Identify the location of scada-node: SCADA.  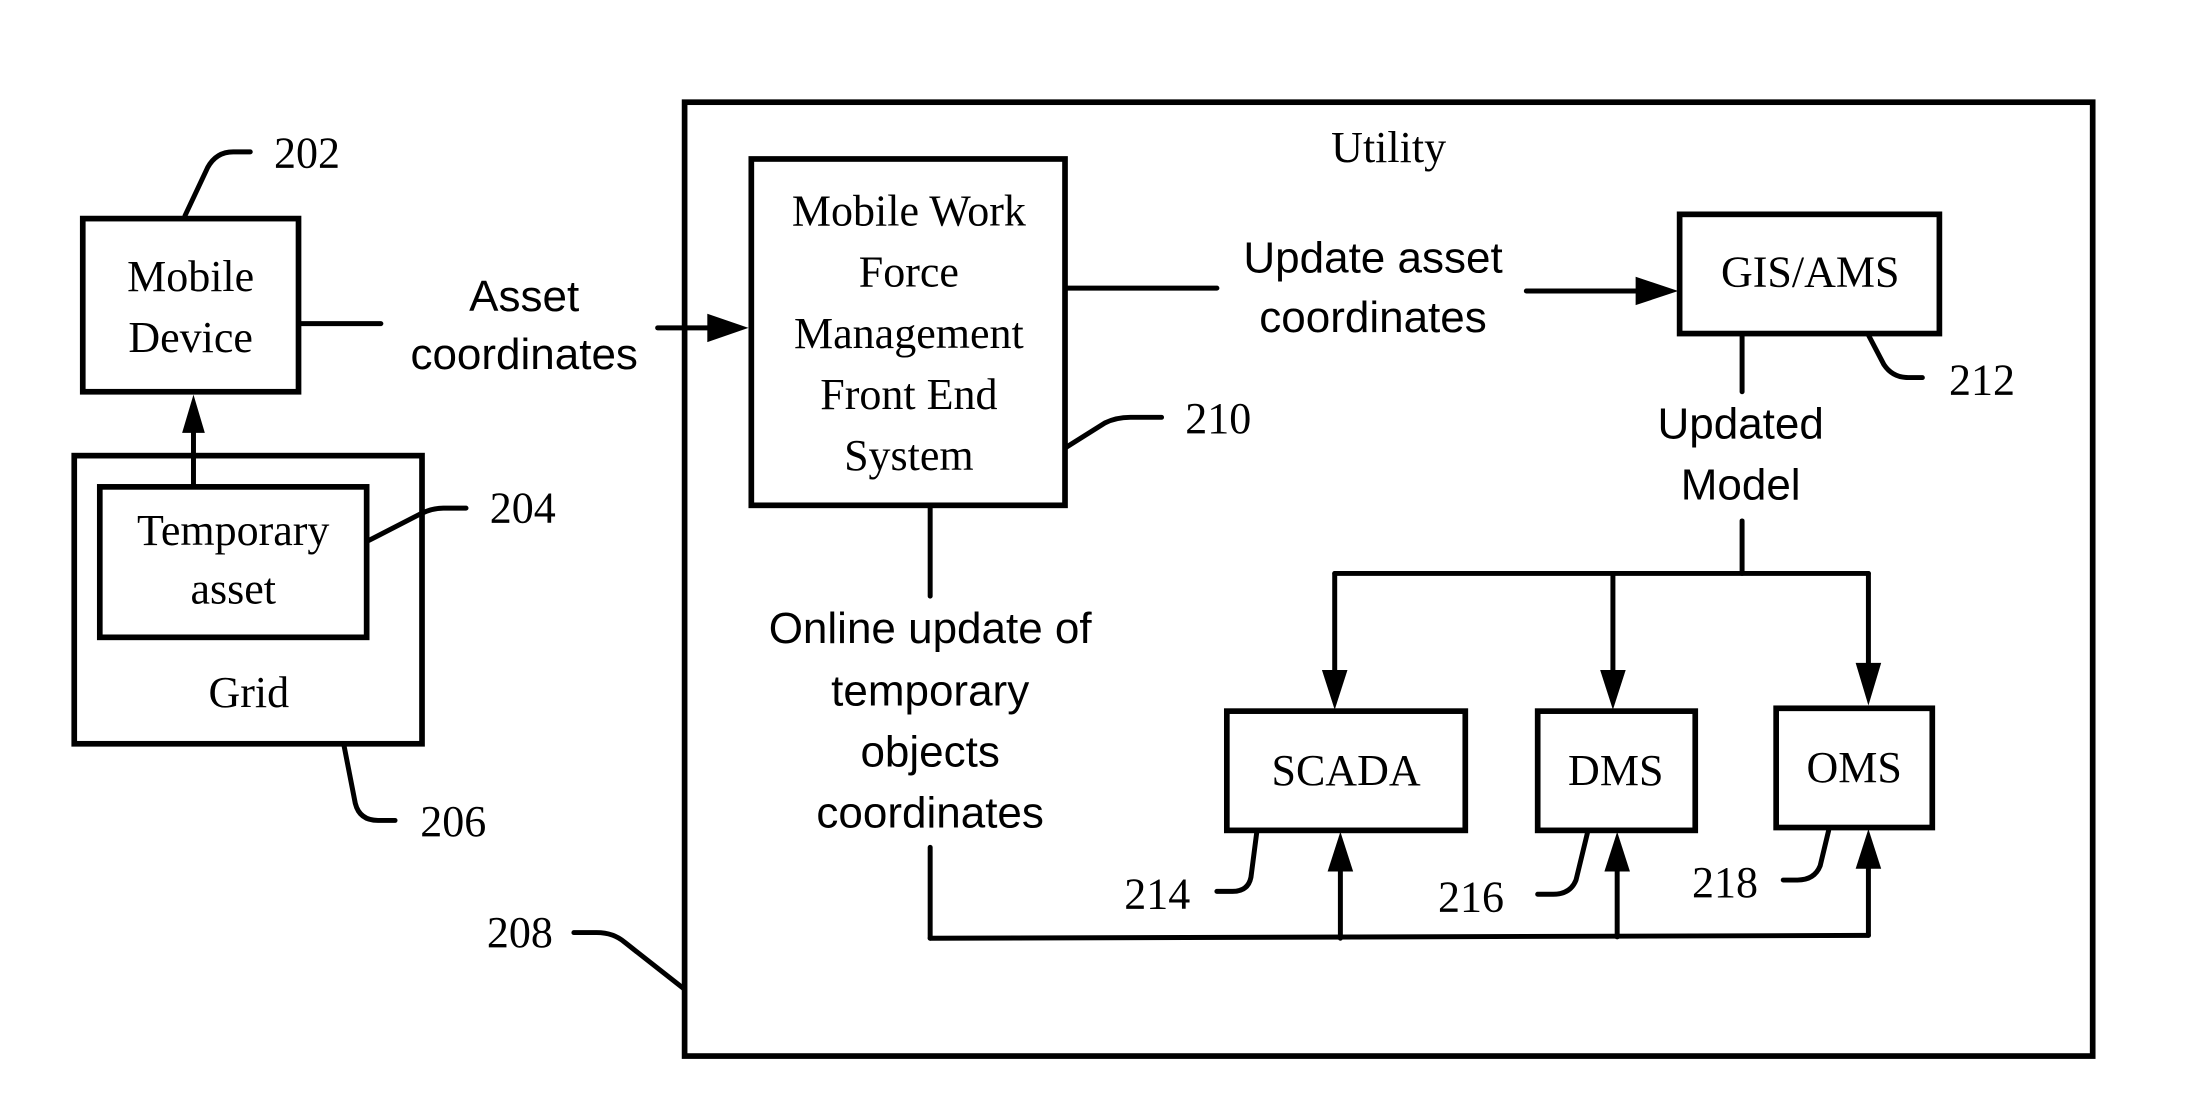
(1346, 771).